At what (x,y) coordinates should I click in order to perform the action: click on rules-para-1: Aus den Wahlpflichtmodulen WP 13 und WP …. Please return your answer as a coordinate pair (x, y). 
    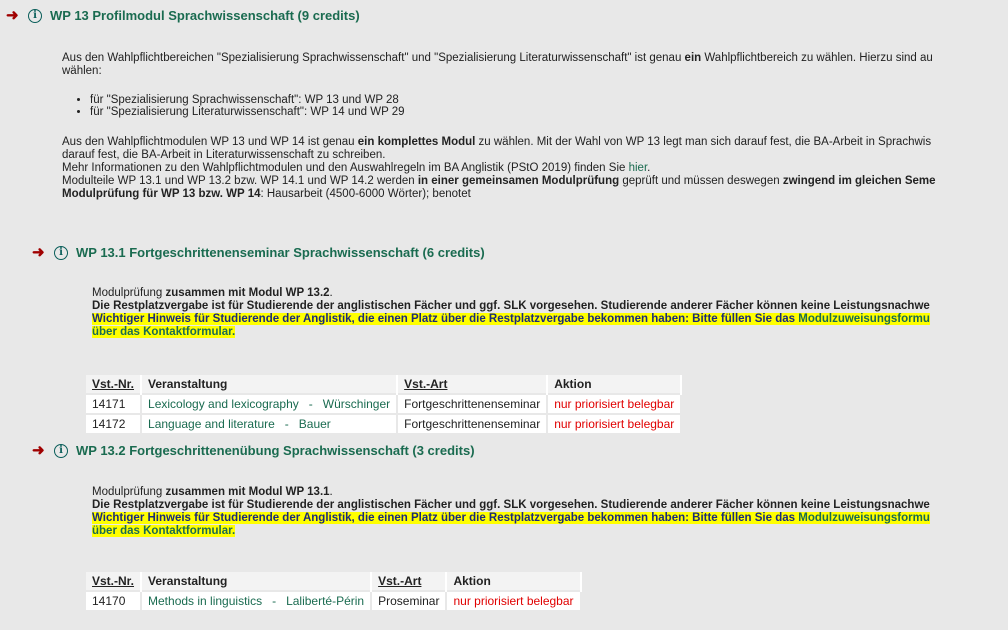
    Looking at the image, I should click on (497, 142).